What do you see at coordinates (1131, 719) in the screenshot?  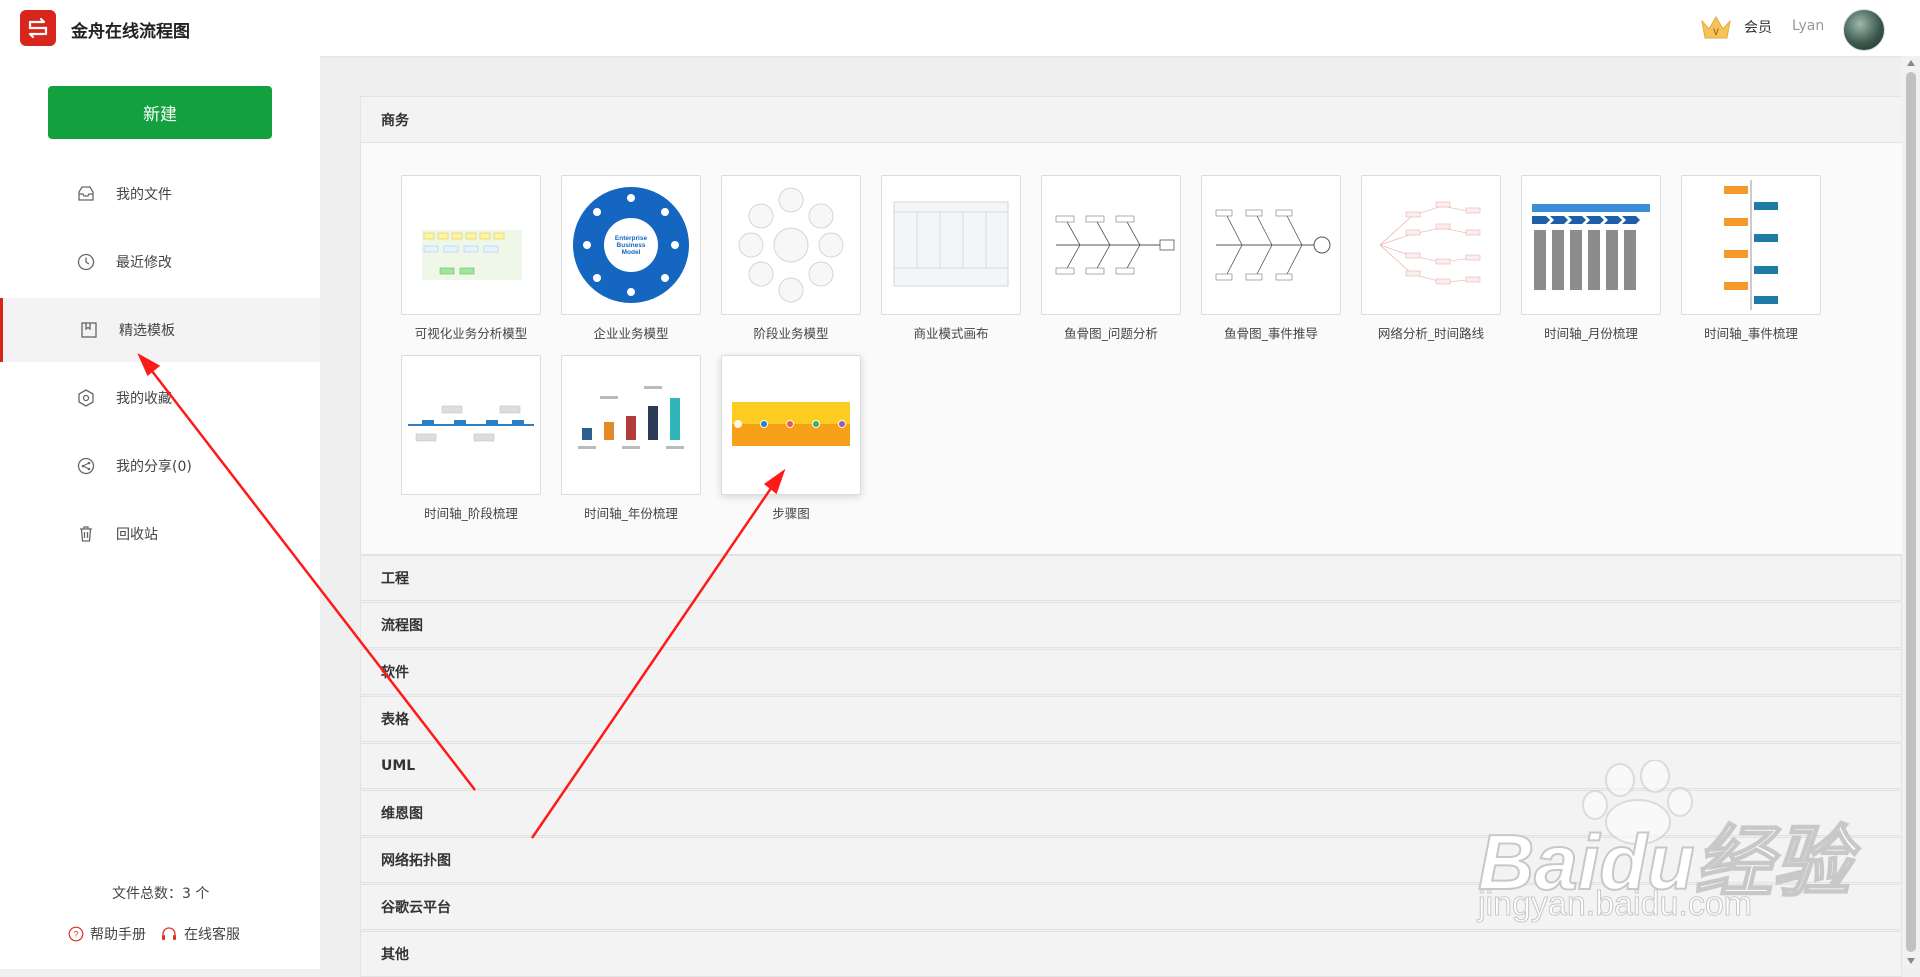 I see `category-header-table: 表格` at bounding box center [1131, 719].